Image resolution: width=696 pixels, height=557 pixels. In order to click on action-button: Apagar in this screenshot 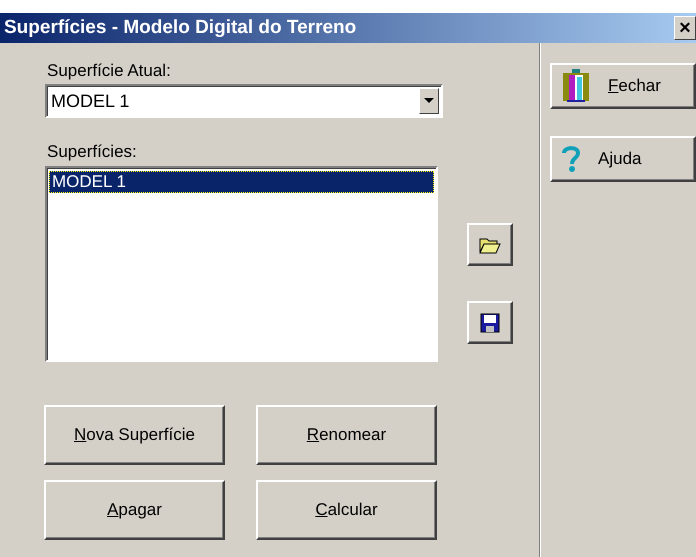, I will do `click(134, 510)`.